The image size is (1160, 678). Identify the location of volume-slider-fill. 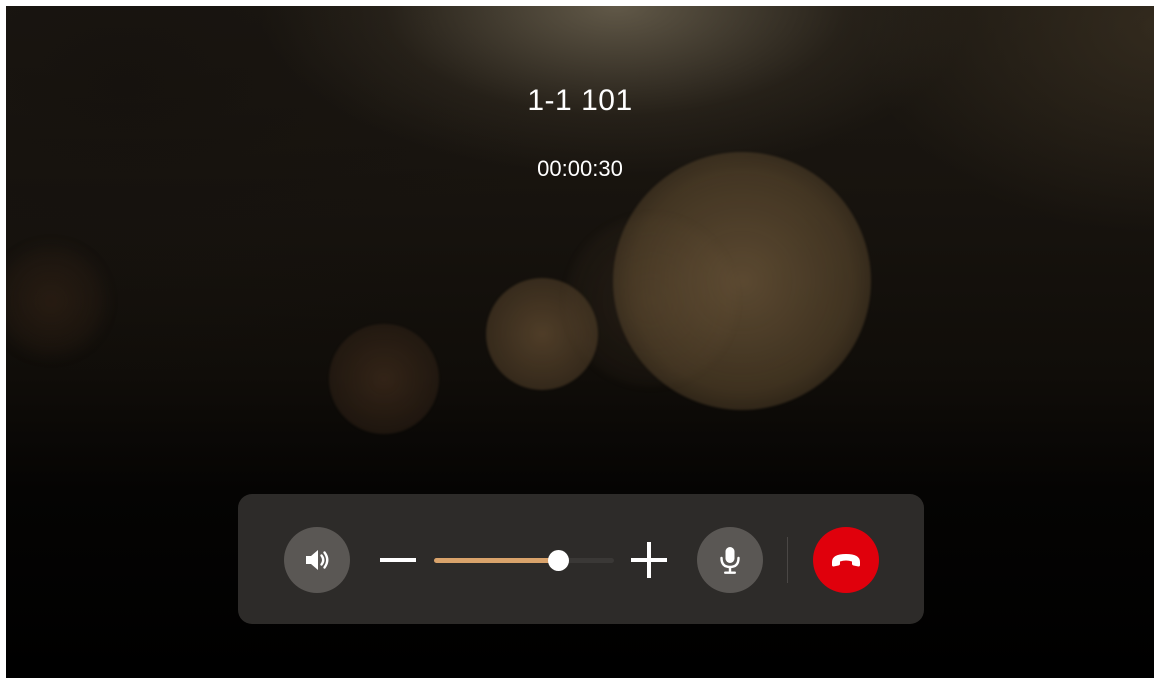
(496, 560).